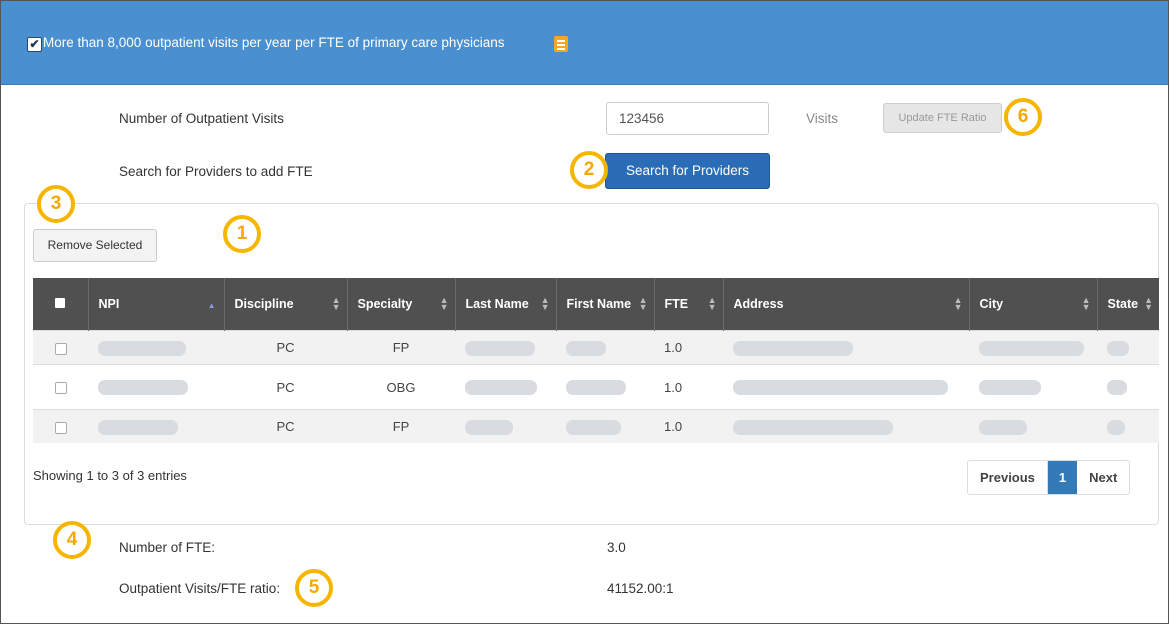 The image size is (1171, 626). What do you see at coordinates (1023, 117) in the screenshot?
I see `callout-badge-6: 6` at bounding box center [1023, 117].